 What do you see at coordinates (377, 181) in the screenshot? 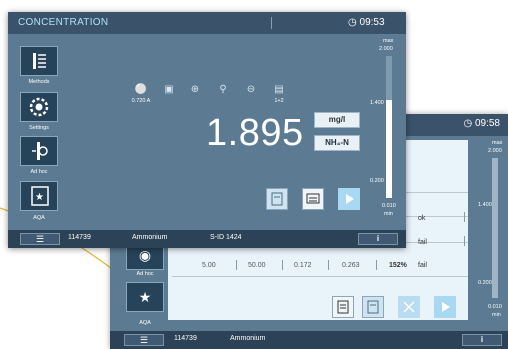
I see `scale-low: 0.200` at bounding box center [377, 181].